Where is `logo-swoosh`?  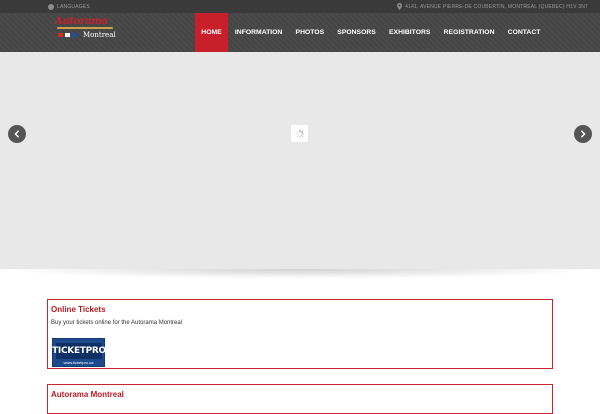
logo-swoosh is located at coordinates (85, 28).